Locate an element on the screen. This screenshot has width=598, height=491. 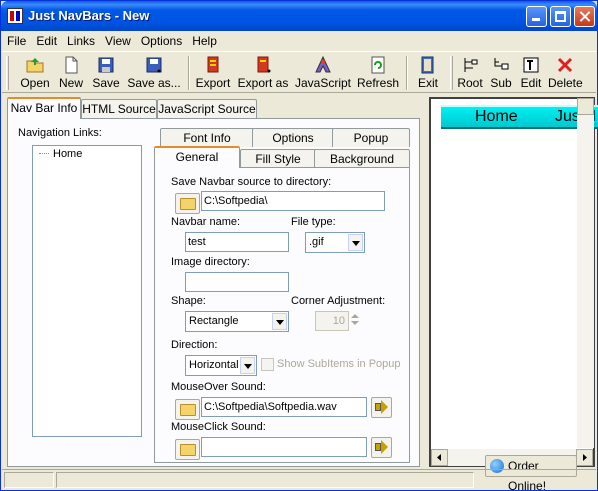
tab-popup: Popup is located at coordinates (371, 137).